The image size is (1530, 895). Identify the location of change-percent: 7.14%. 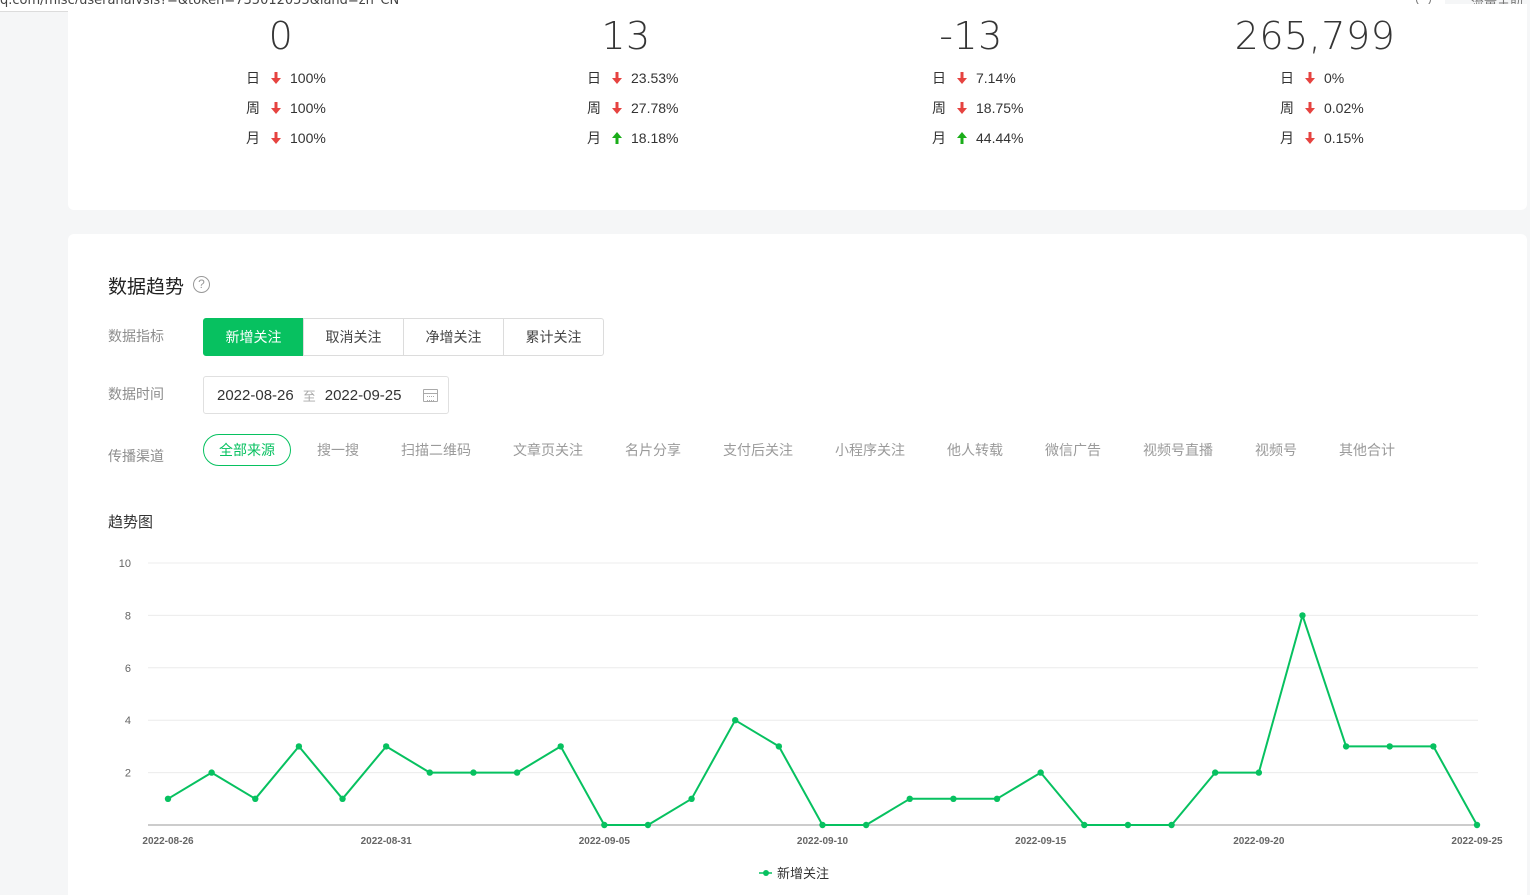
(996, 78).